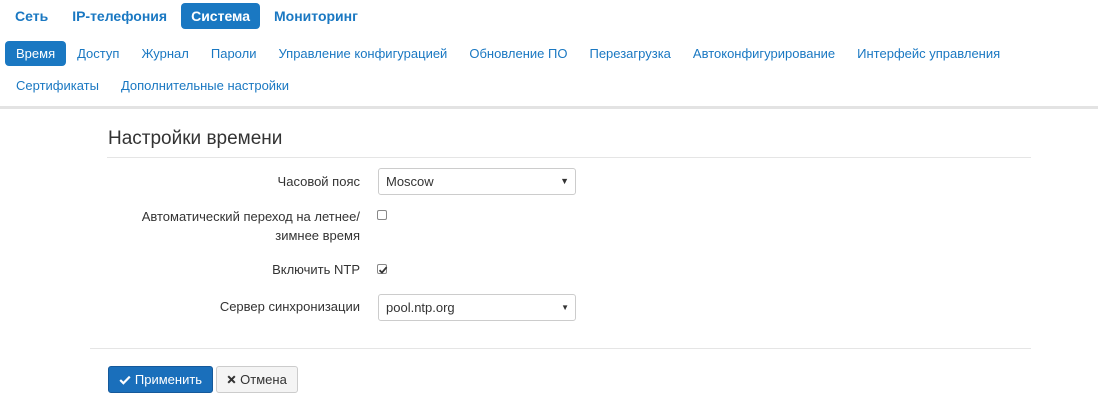  What do you see at coordinates (168, 379) in the screenshot?
I see `apply-button-label: Применить` at bounding box center [168, 379].